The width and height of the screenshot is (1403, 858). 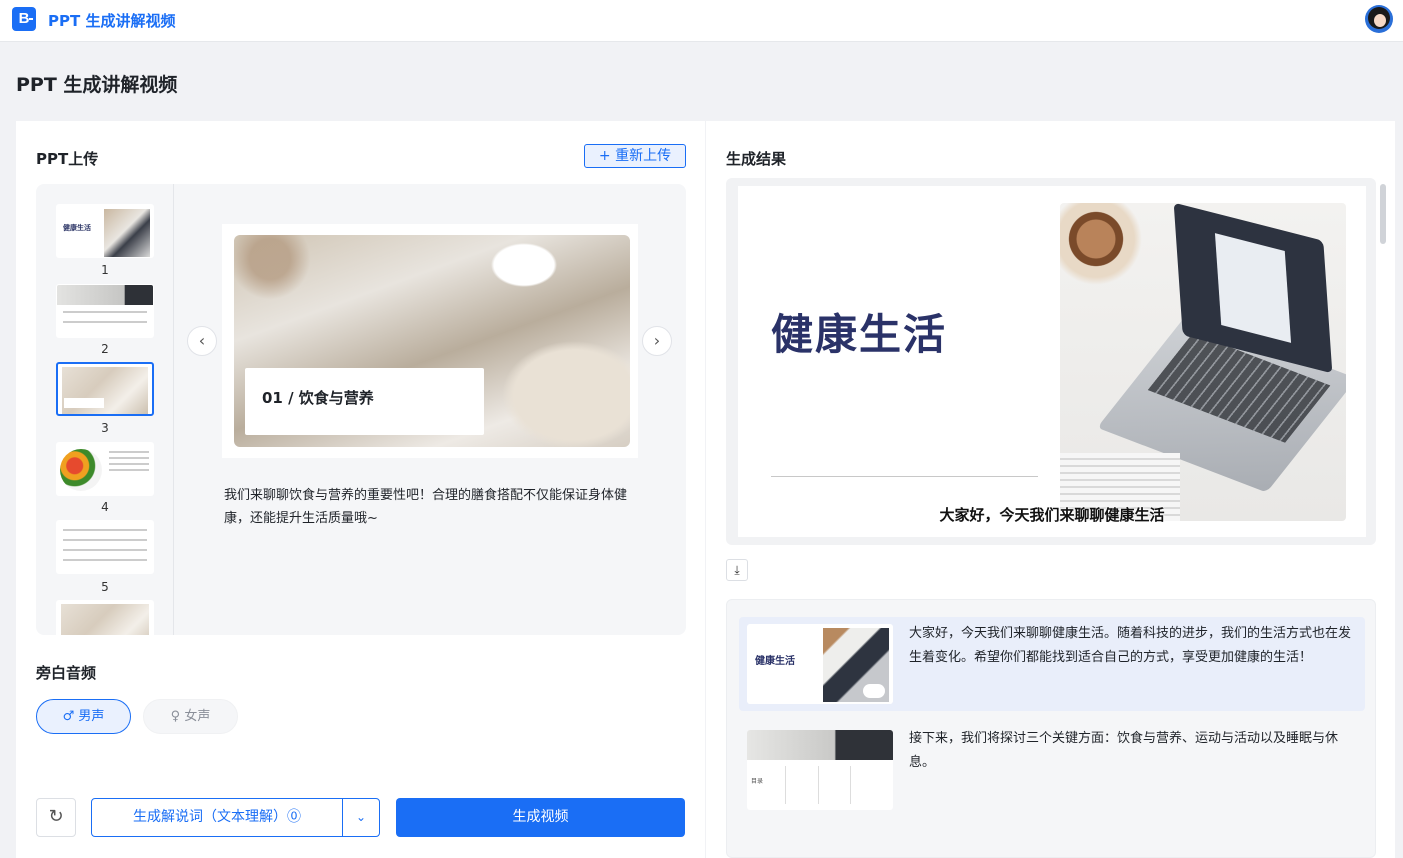 I want to click on thumbnail-list: 健康生活 1 2 3 4 5, so click(x=105, y=409).